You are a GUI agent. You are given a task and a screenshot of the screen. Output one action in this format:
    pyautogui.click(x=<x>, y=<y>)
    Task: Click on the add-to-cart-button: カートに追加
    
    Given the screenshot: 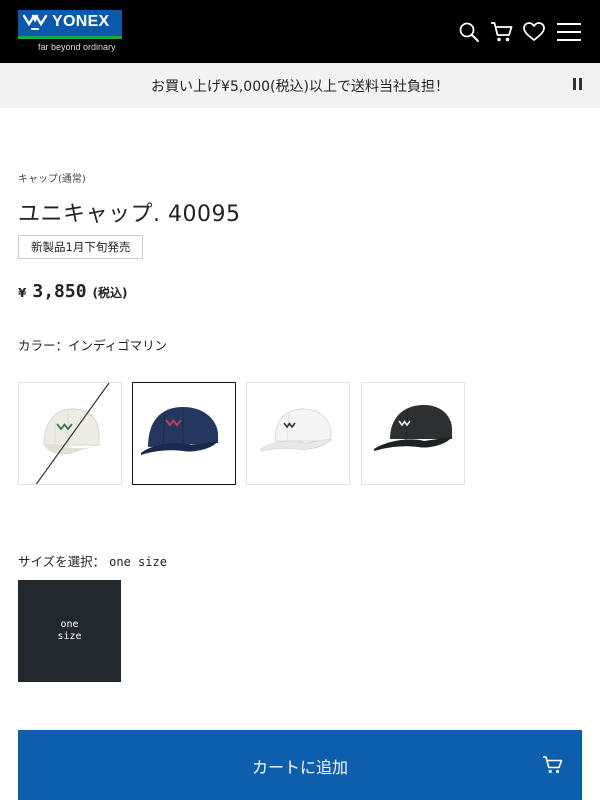 What is the action you would take?
    pyautogui.click(x=300, y=765)
    